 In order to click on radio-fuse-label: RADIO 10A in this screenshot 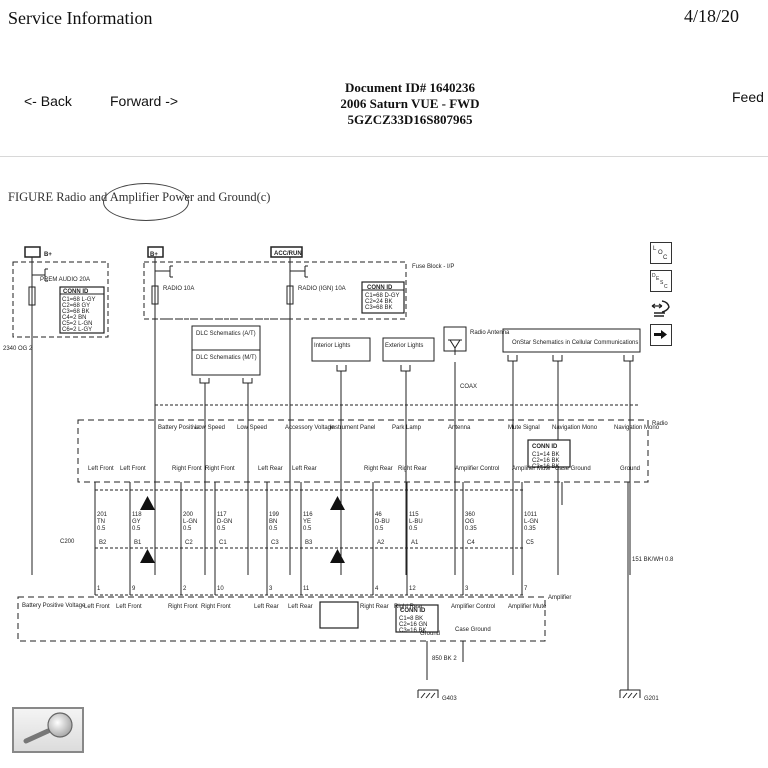, I will do `click(178, 289)`.